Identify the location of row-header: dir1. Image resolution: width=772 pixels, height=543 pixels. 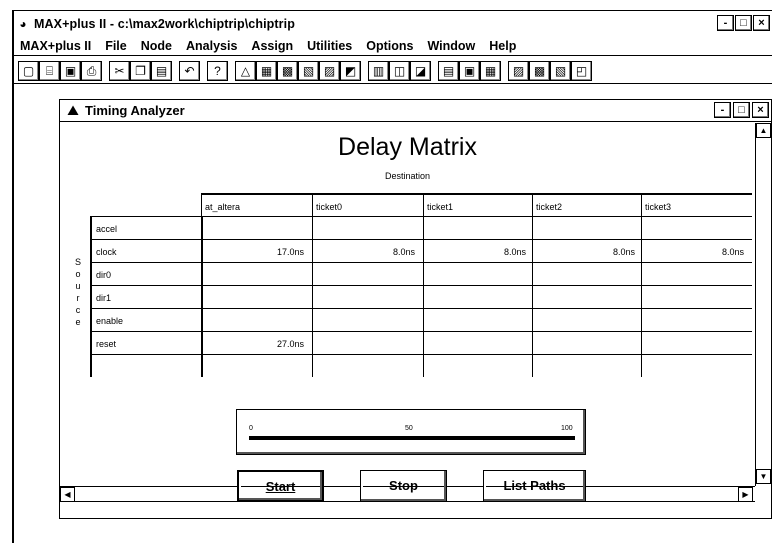
(145, 296).